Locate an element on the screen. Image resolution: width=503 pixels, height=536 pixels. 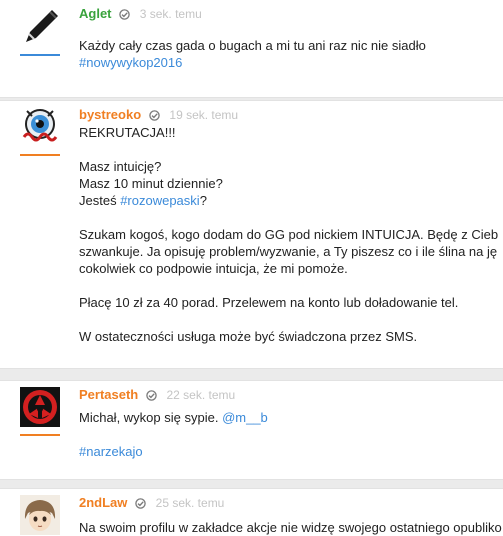
author-name: Aglet is located at coordinates (95, 13).